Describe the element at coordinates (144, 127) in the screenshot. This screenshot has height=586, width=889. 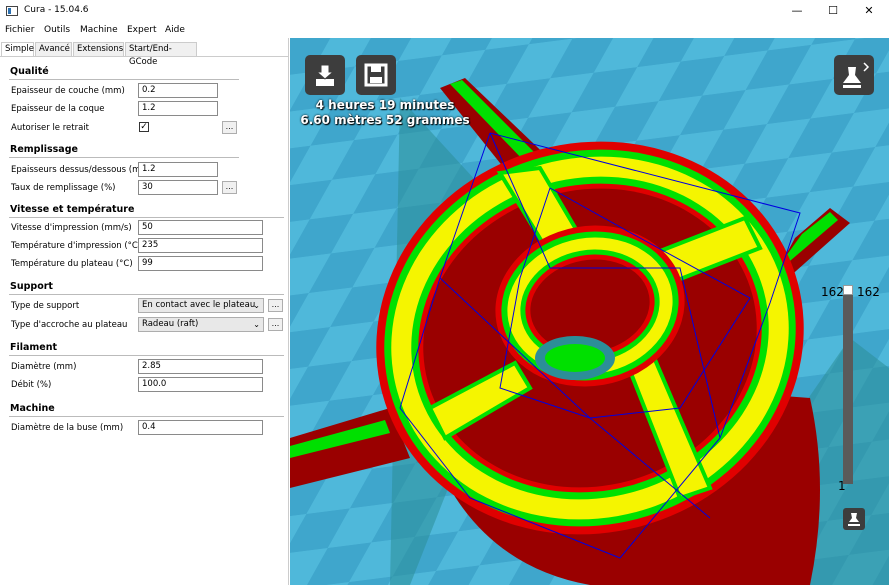
I see `retraction-checkbox: ✓` at that location.